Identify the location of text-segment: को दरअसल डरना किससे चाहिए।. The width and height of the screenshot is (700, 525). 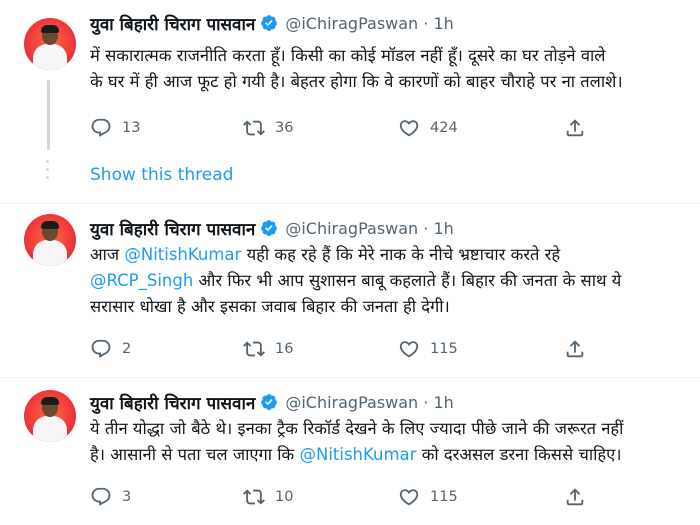
(519, 454).